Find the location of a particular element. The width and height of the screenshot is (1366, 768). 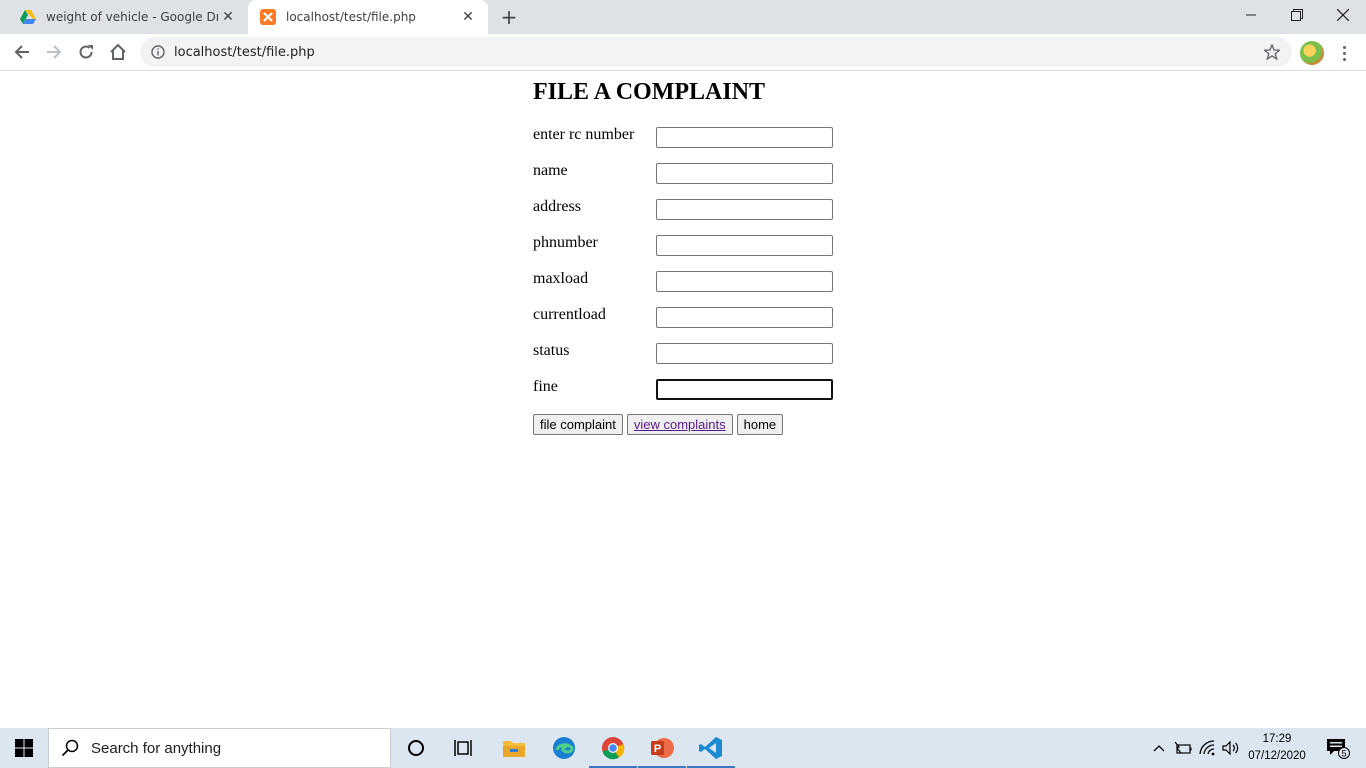

battery-icon is located at coordinates (1183, 748).